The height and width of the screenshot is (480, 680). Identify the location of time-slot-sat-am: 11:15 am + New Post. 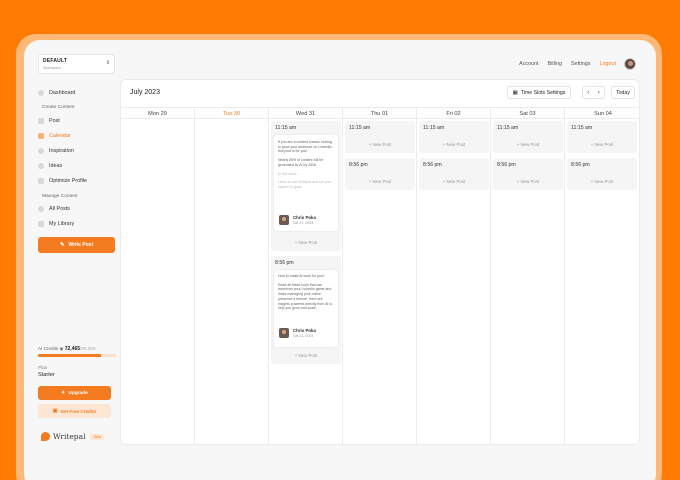
(528, 137).